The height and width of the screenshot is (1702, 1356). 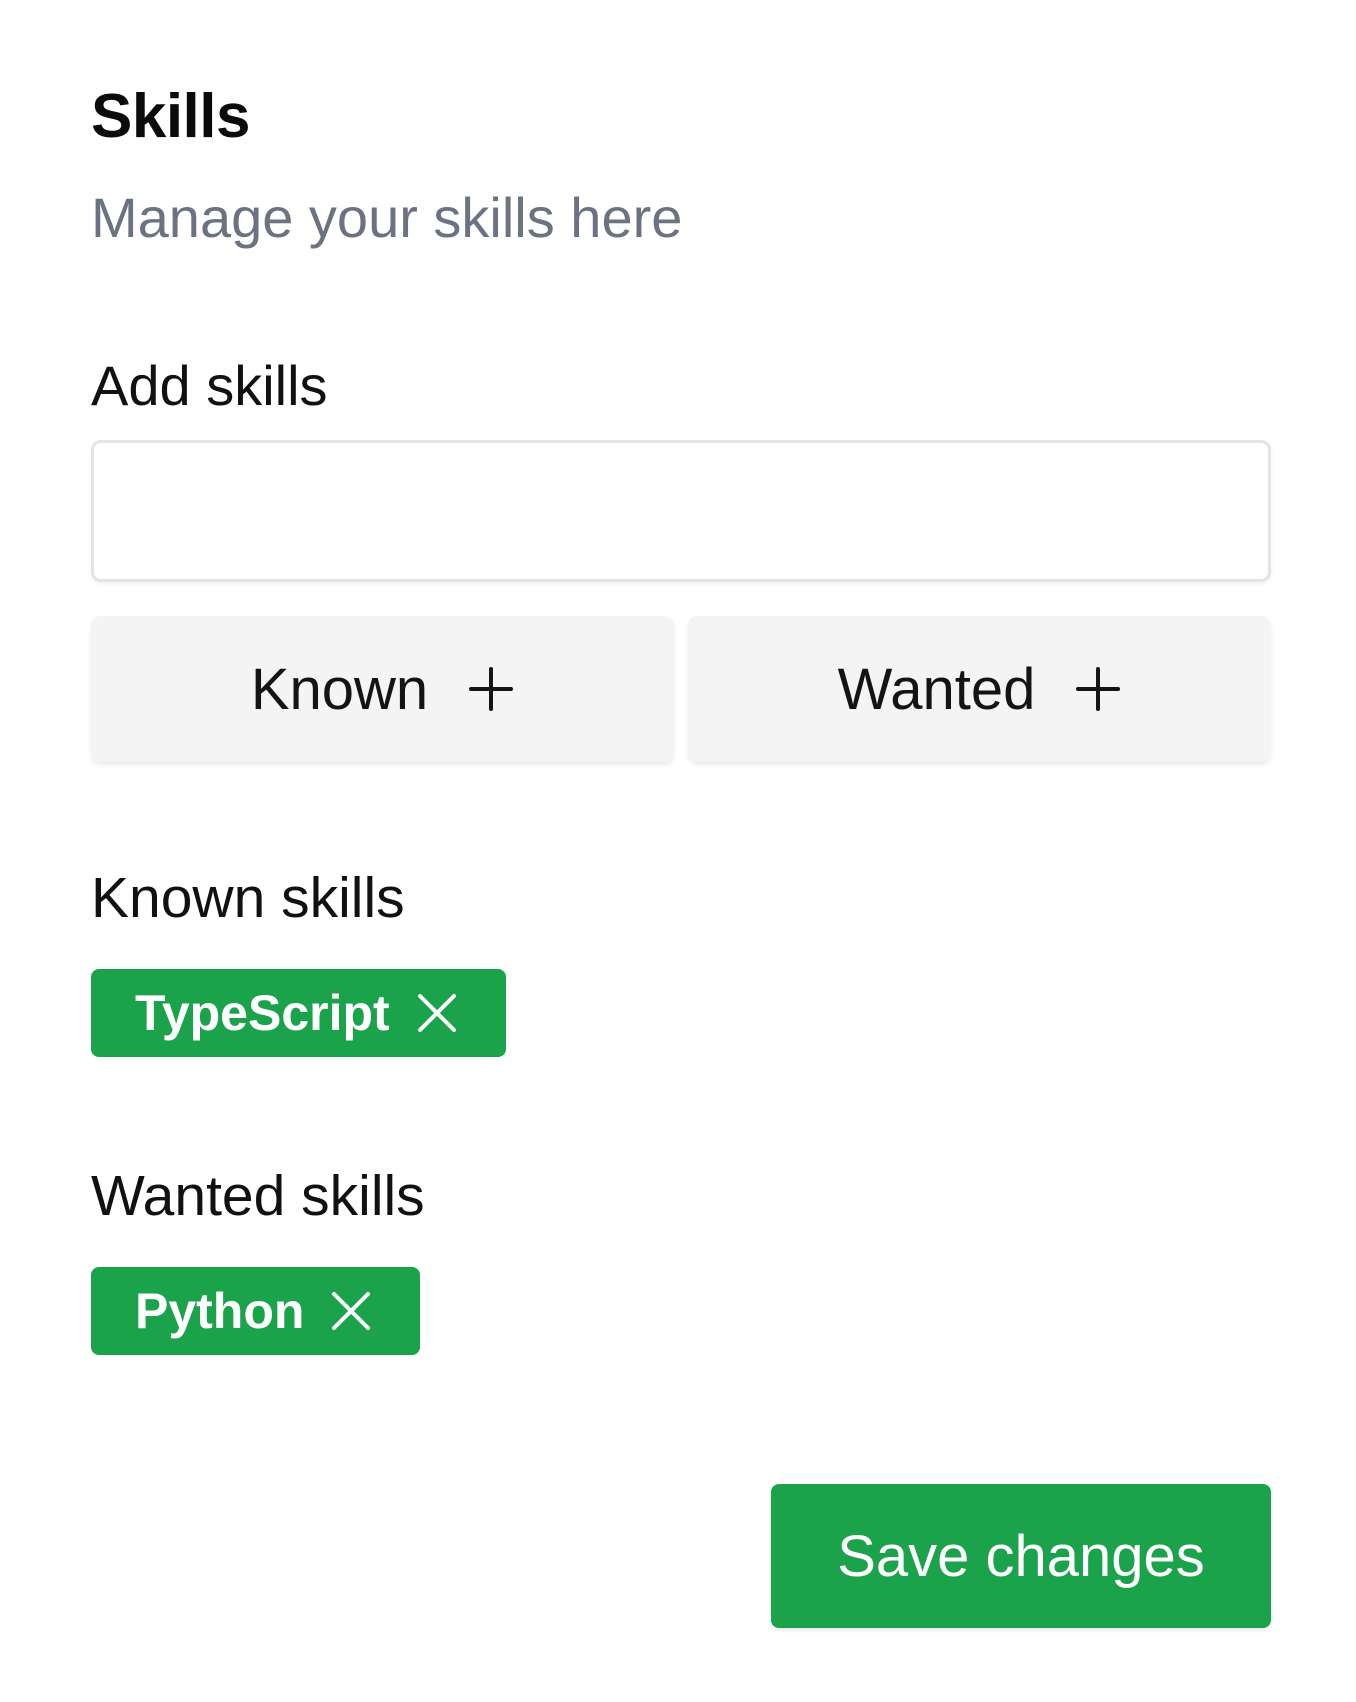 What do you see at coordinates (209, 385) in the screenshot?
I see `add-skills-label: Add skills` at bounding box center [209, 385].